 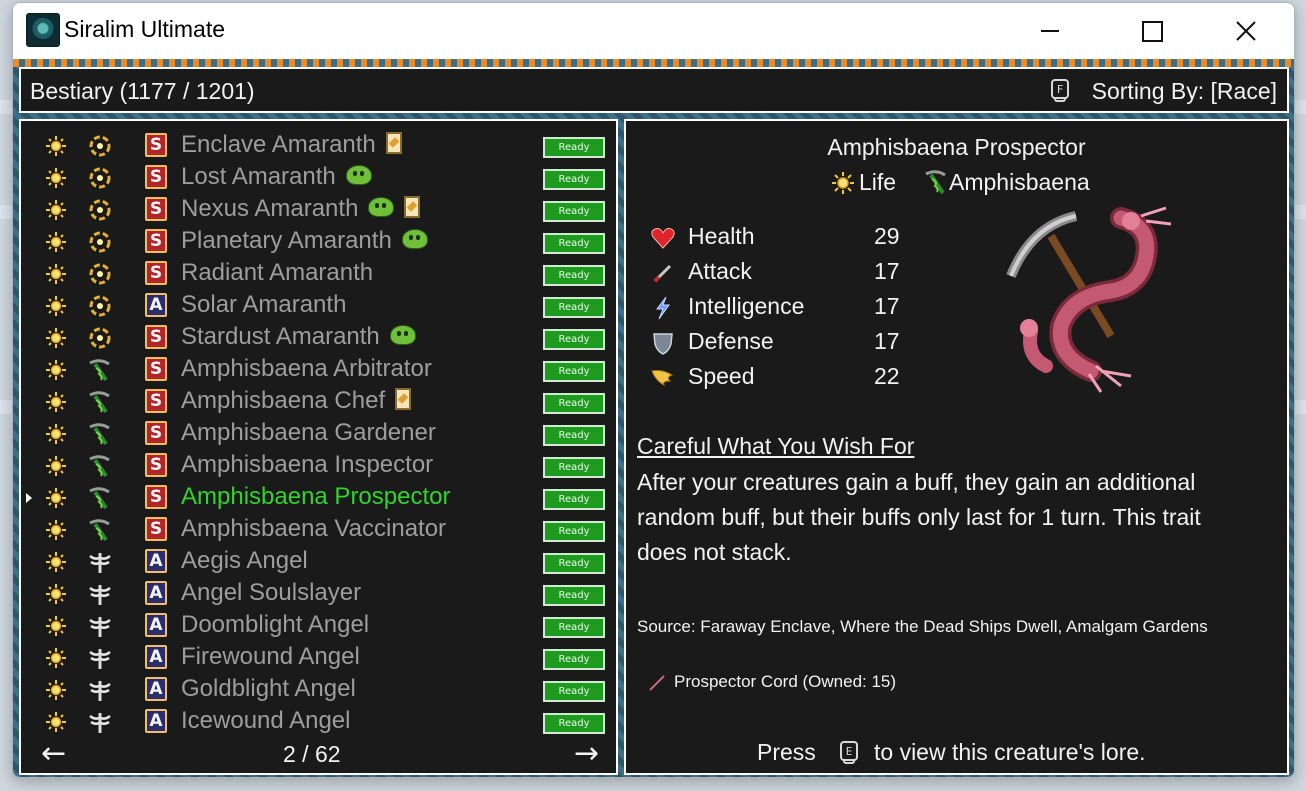 I want to click on page-indicator: 2 / 62, so click(x=312, y=754).